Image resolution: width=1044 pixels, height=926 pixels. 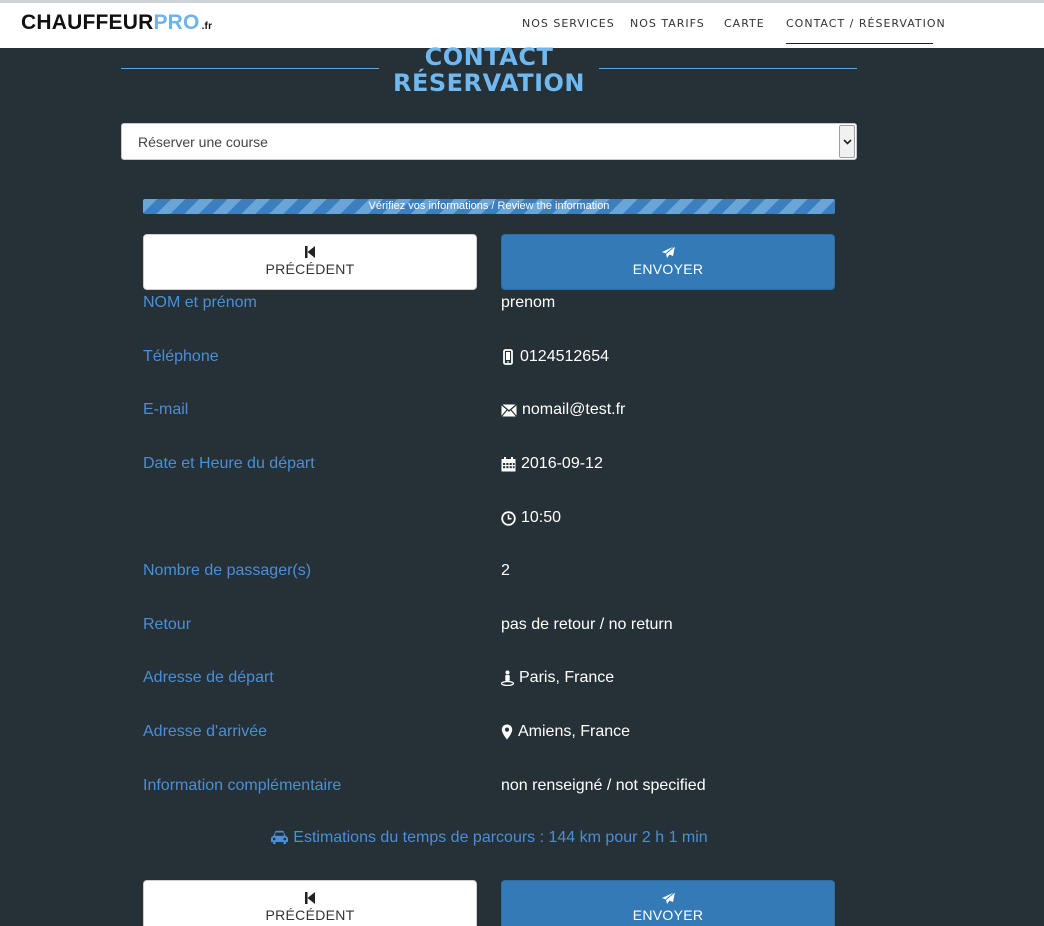 I want to click on label-return: Retour, so click(x=167, y=624).